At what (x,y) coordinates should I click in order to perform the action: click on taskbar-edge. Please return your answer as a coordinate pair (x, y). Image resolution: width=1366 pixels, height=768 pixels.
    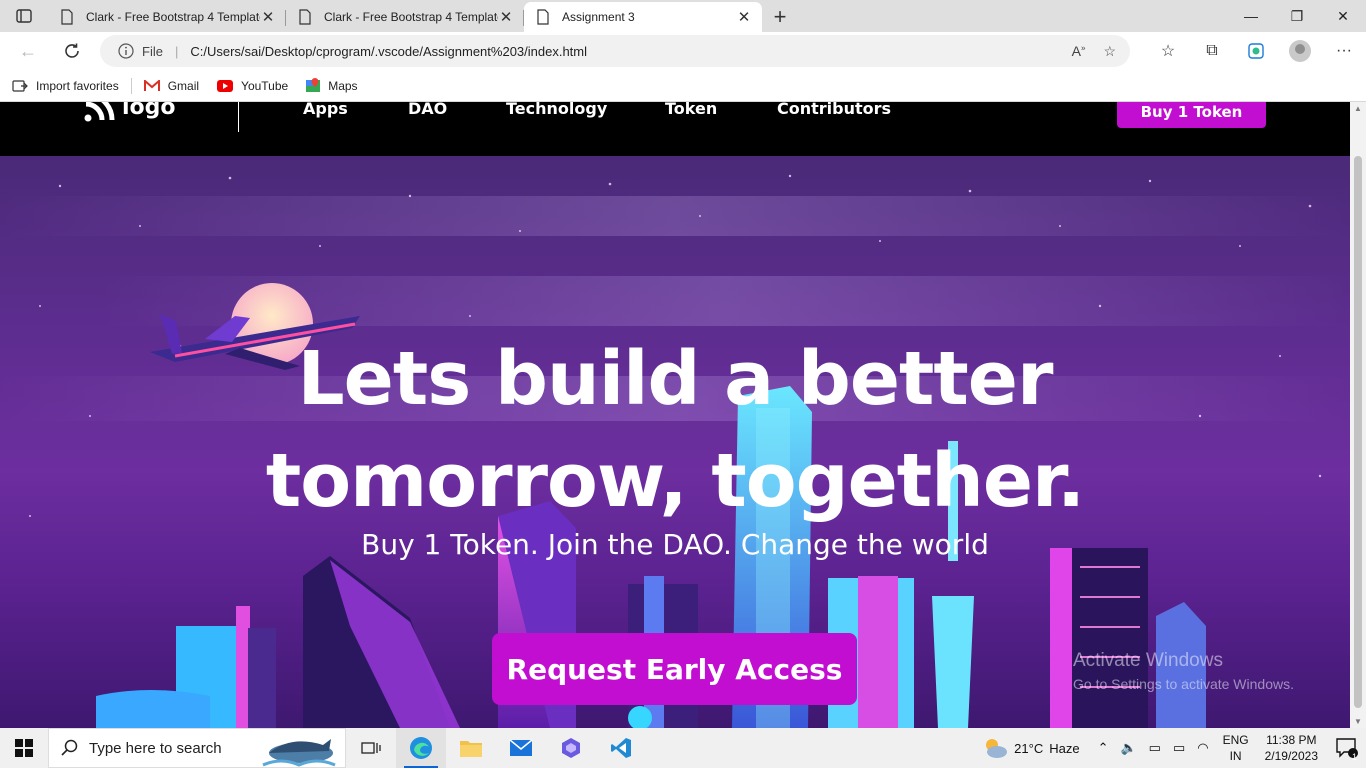
    Looking at the image, I should click on (421, 748).